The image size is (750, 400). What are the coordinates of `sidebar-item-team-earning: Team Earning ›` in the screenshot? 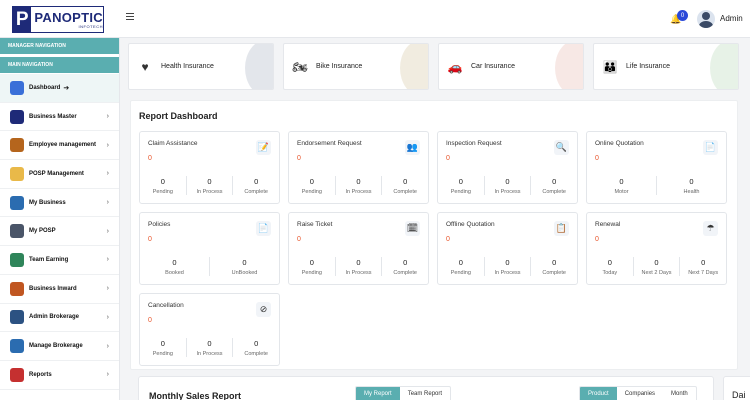 It's located at (59, 260).